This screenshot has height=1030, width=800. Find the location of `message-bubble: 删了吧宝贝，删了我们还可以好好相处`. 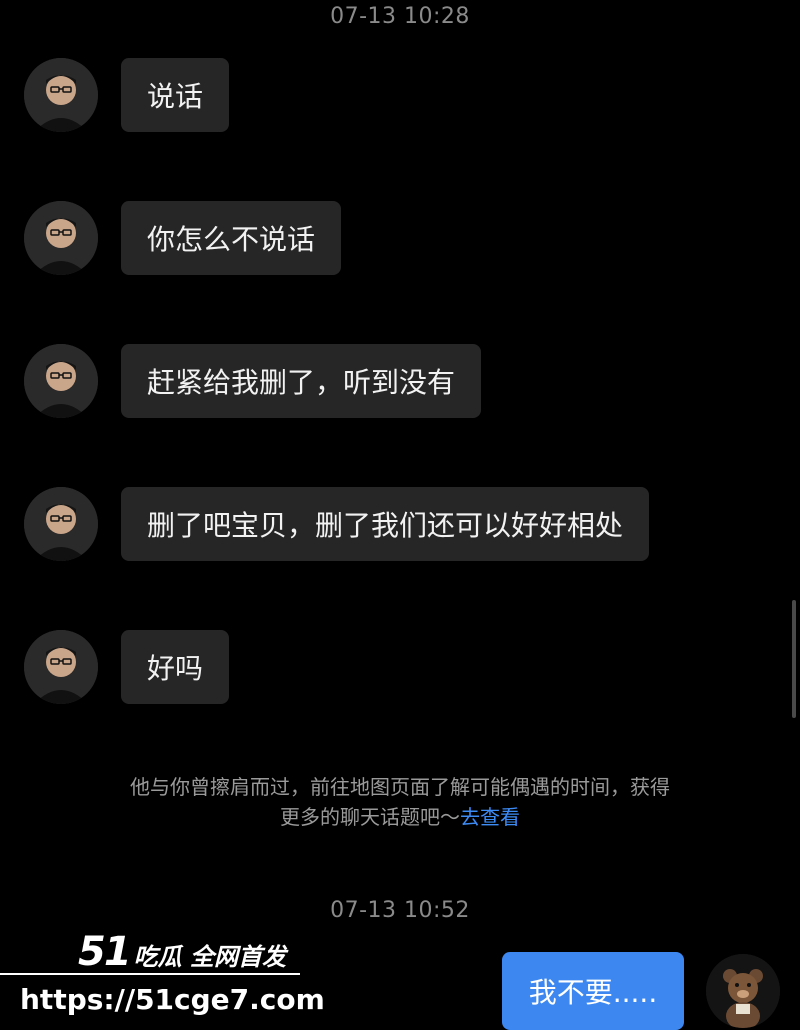

message-bubble: 删了吧宝贝，删了我们还可以好好相处 is located at coordinates (385, 524).